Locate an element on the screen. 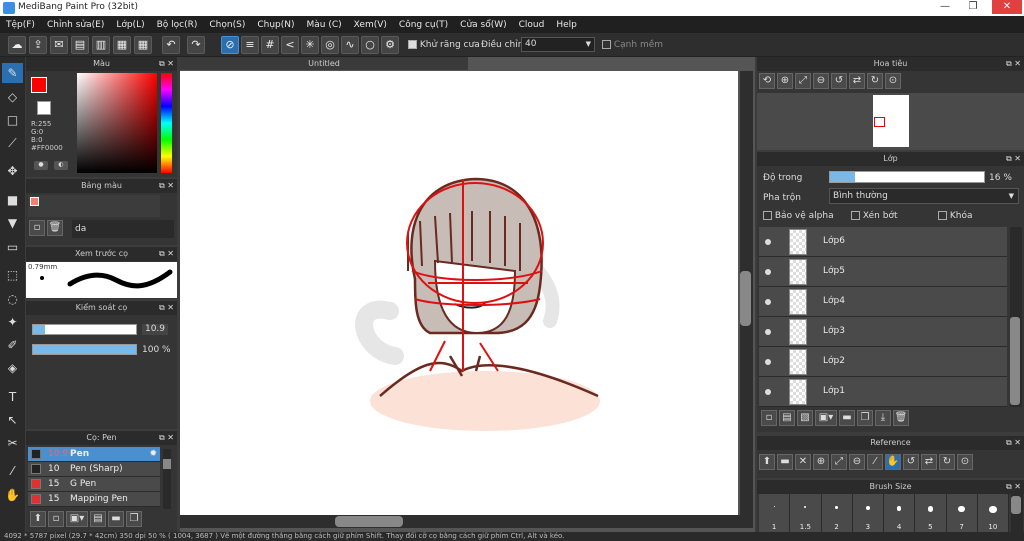  line-tool-icon: ⟋ is located at coordinates (12, 143).